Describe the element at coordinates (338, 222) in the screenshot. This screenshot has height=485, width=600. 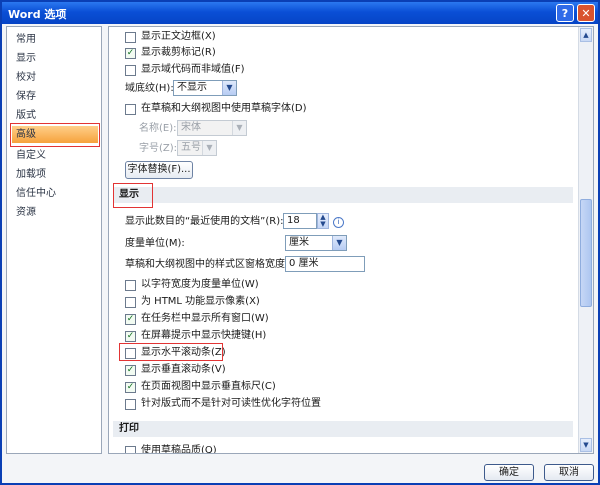
I see `info-icon: i` at that location.